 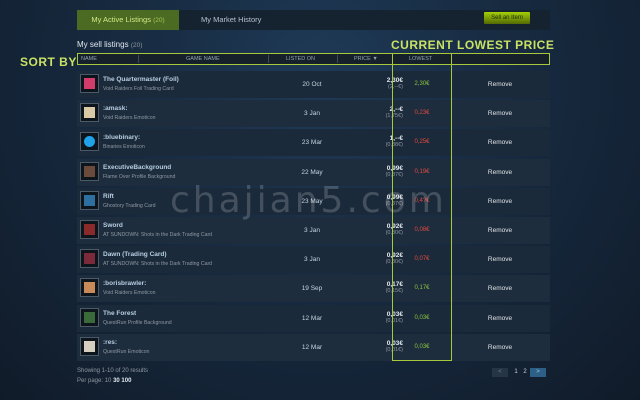 I want to click on listed-on-date: 20 Oct, so click(x=312, y=84).